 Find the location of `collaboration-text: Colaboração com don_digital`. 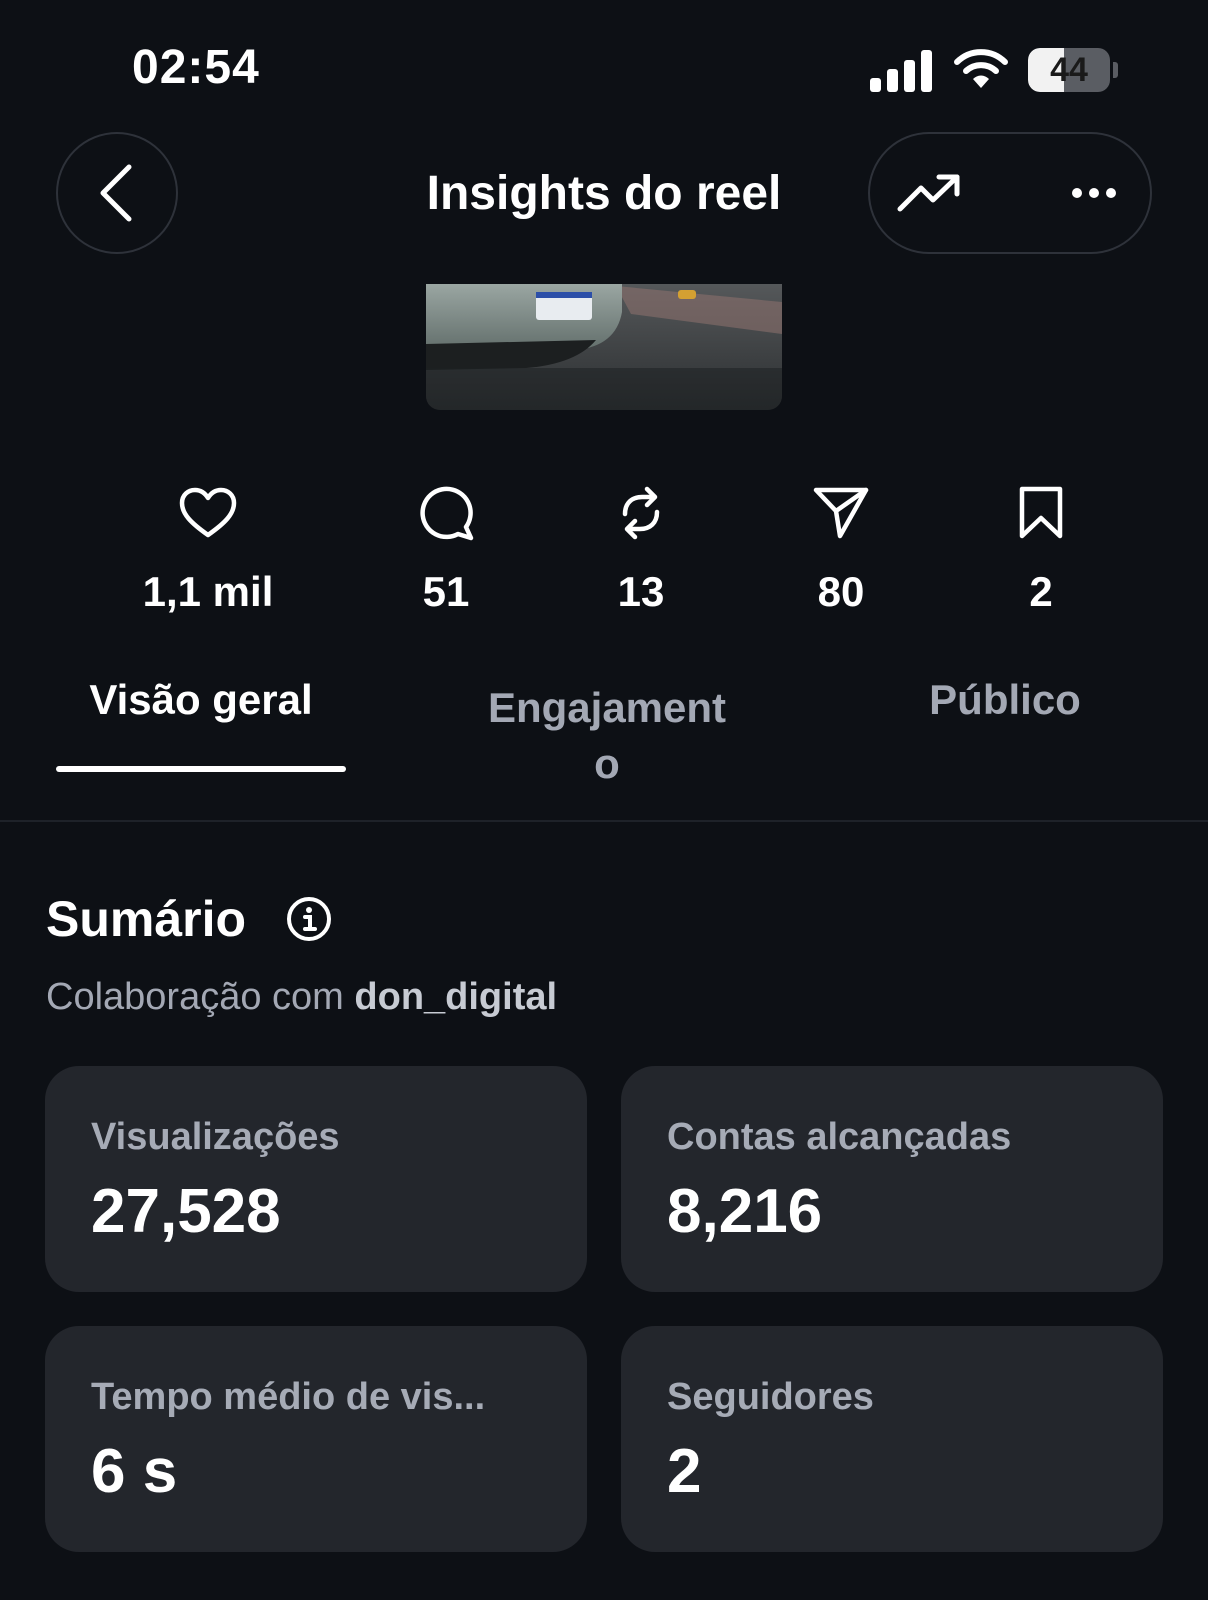

collaboration-text: Colaboração com don_digital is located at coordinates (301, 997).